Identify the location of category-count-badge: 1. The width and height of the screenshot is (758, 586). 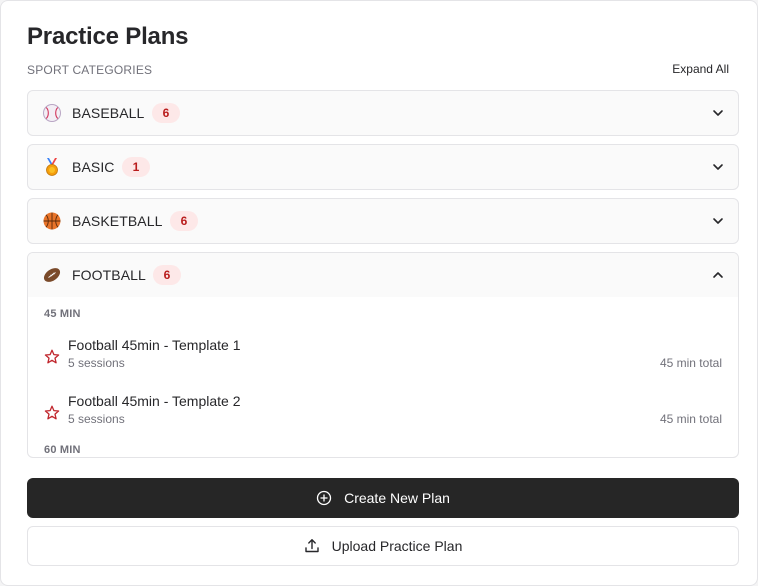
(136, 167).